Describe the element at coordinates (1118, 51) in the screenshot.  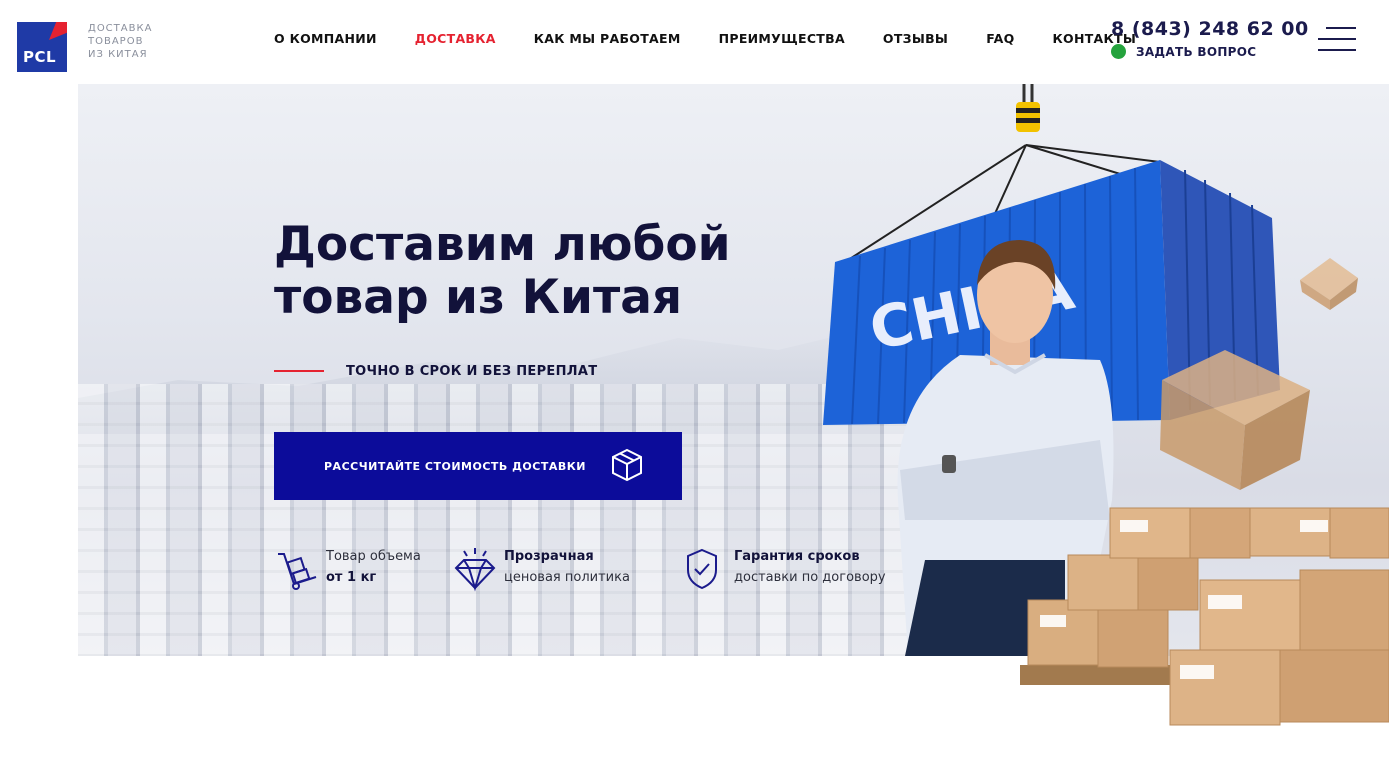
I see `online-status-icon` at that location.